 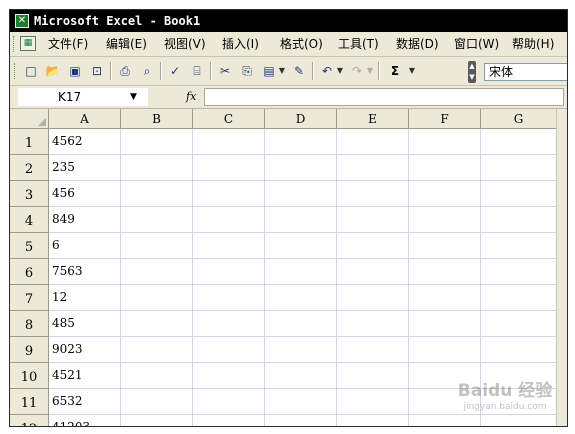 What do you see at coordinates (29, 376) in the screenshot?
I see `row-header: 10` at bounding box center [29, 376].